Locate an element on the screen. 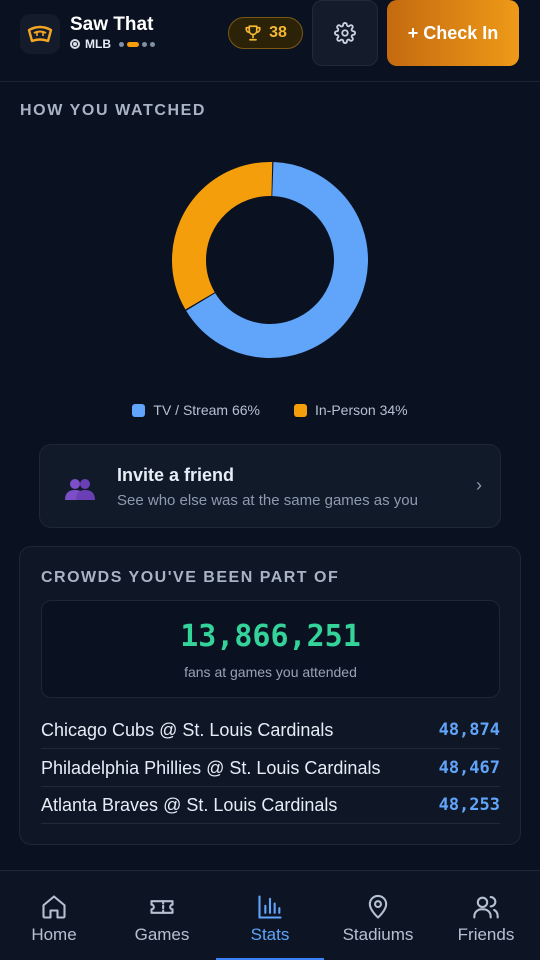 This screenshot has width=540, height=960. how-you-watched-heading: HOW YOU WATCHED is located at coordinates (113, 110).